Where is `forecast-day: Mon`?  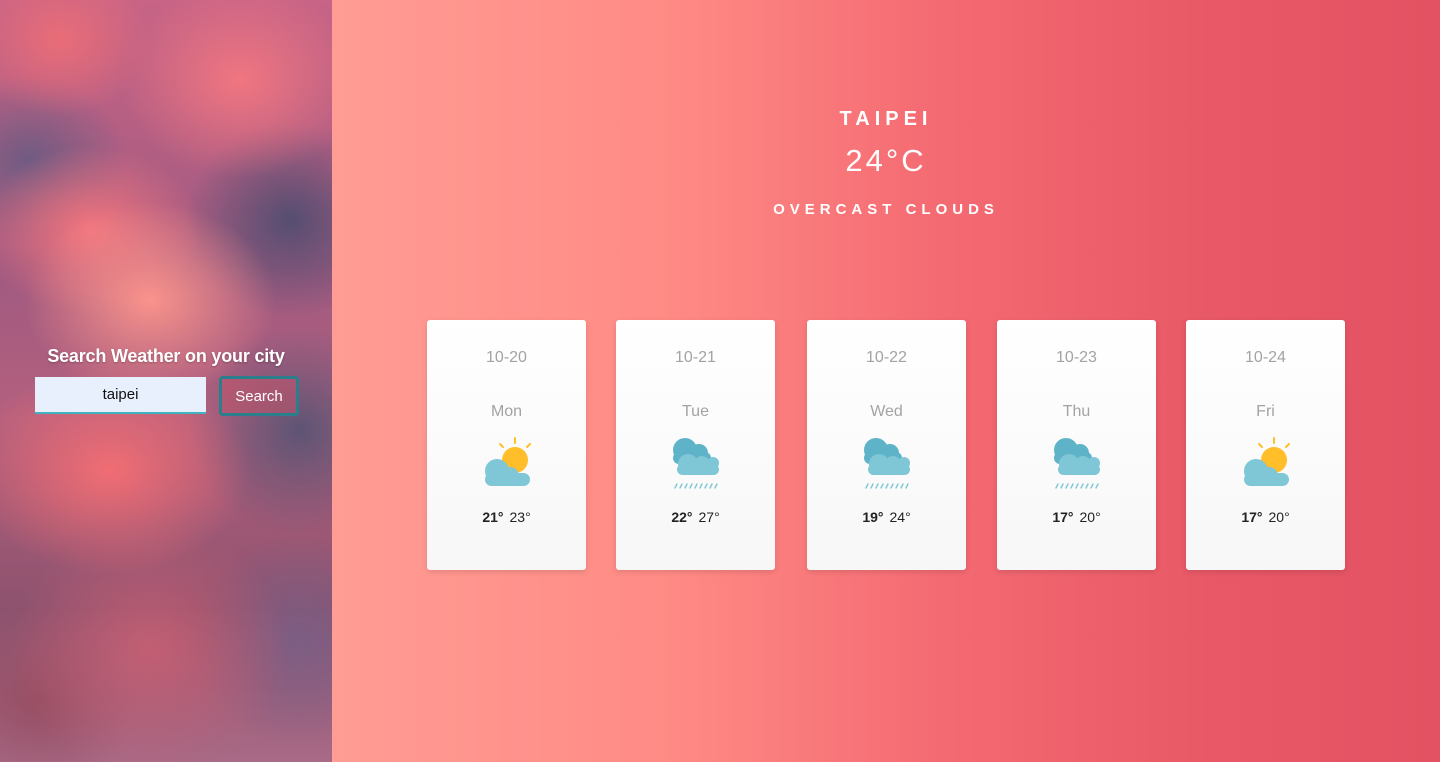
forecast-day: Mon is located at coordinates (506, 411).